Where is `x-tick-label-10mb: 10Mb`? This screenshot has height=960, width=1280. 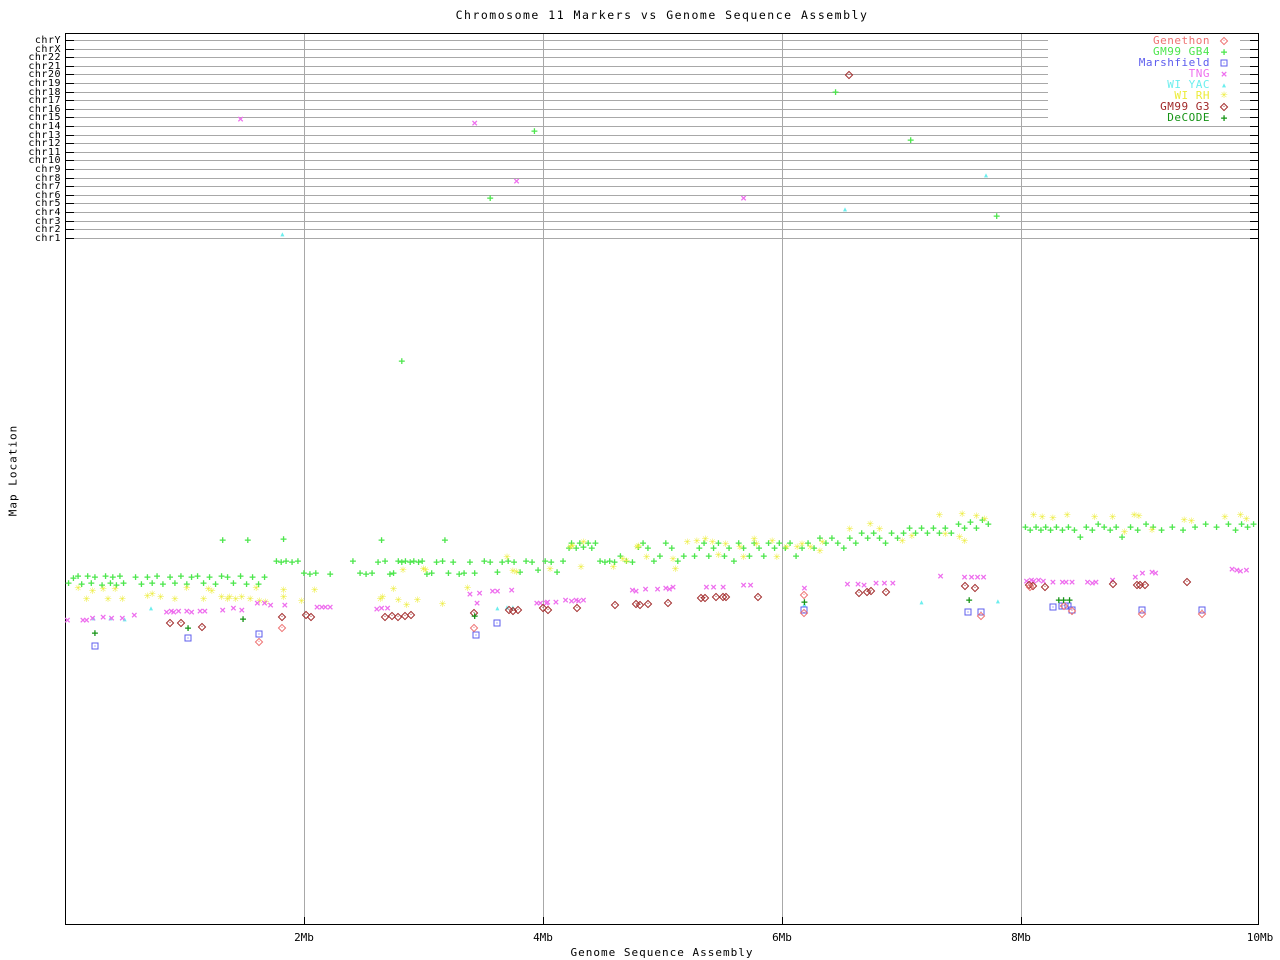 x-tick-label-10mb: 10Mb is located at coordinates (1260, 937).